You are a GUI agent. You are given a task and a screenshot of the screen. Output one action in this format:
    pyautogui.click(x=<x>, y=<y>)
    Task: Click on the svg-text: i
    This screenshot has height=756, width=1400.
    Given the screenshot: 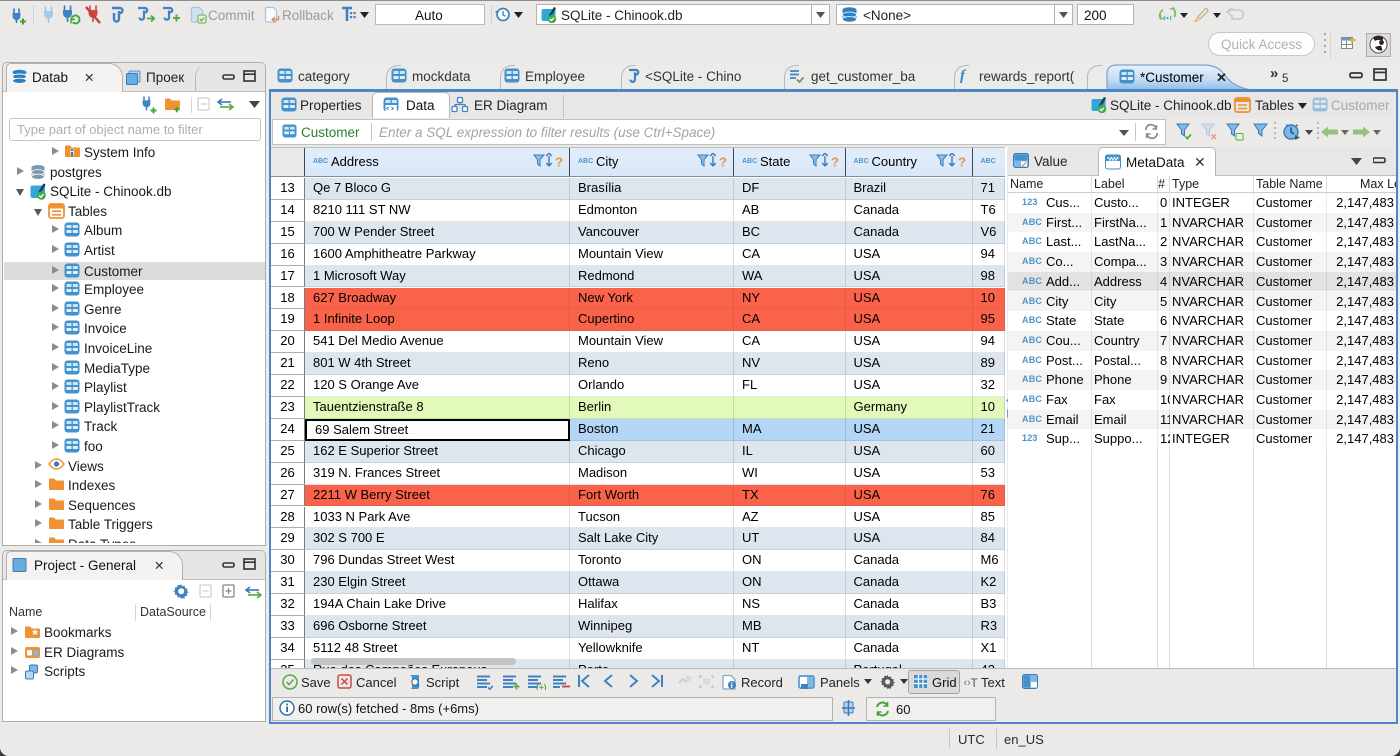 What is the action you would take?
    pyautogui.click(x=732, y=685)
    